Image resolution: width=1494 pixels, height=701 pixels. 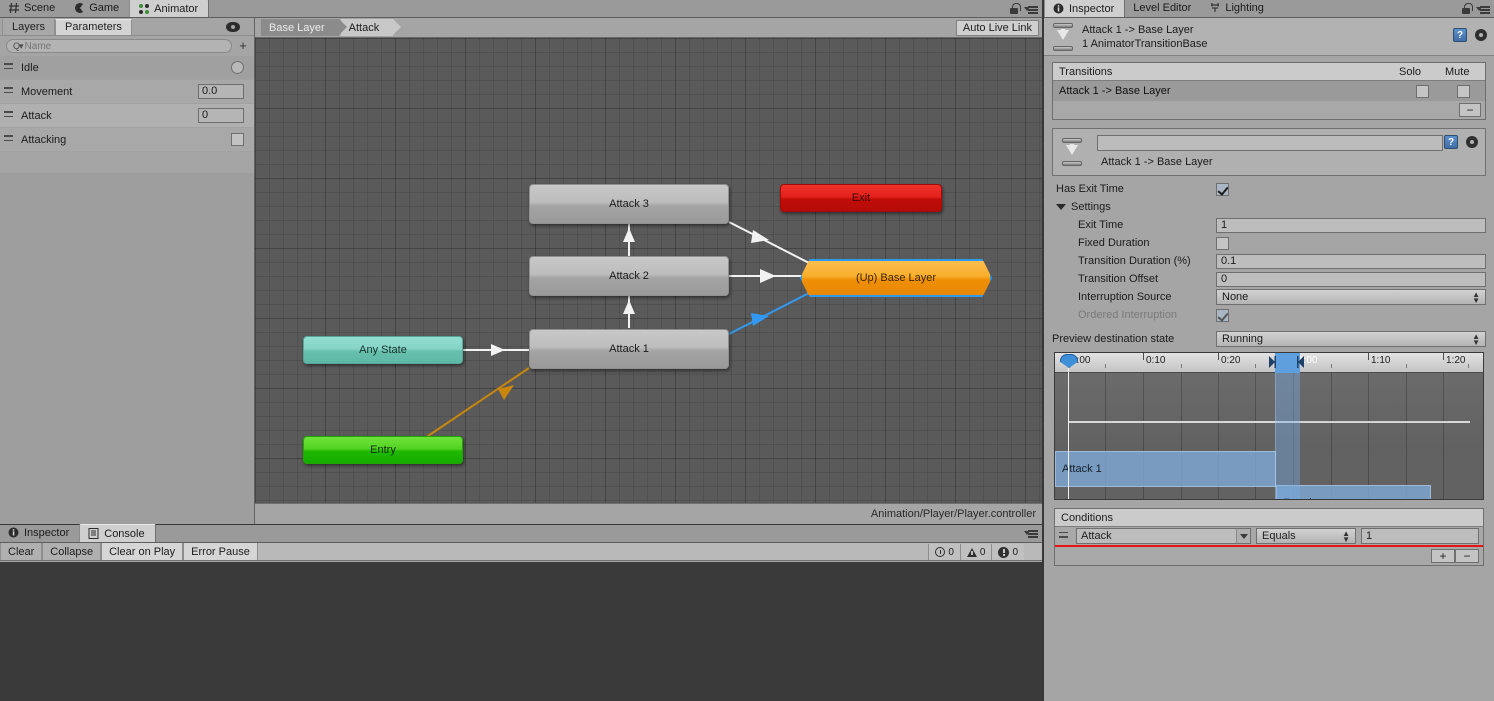 I want to click on float-value-field: 0.0, so click(x=221, y=91).